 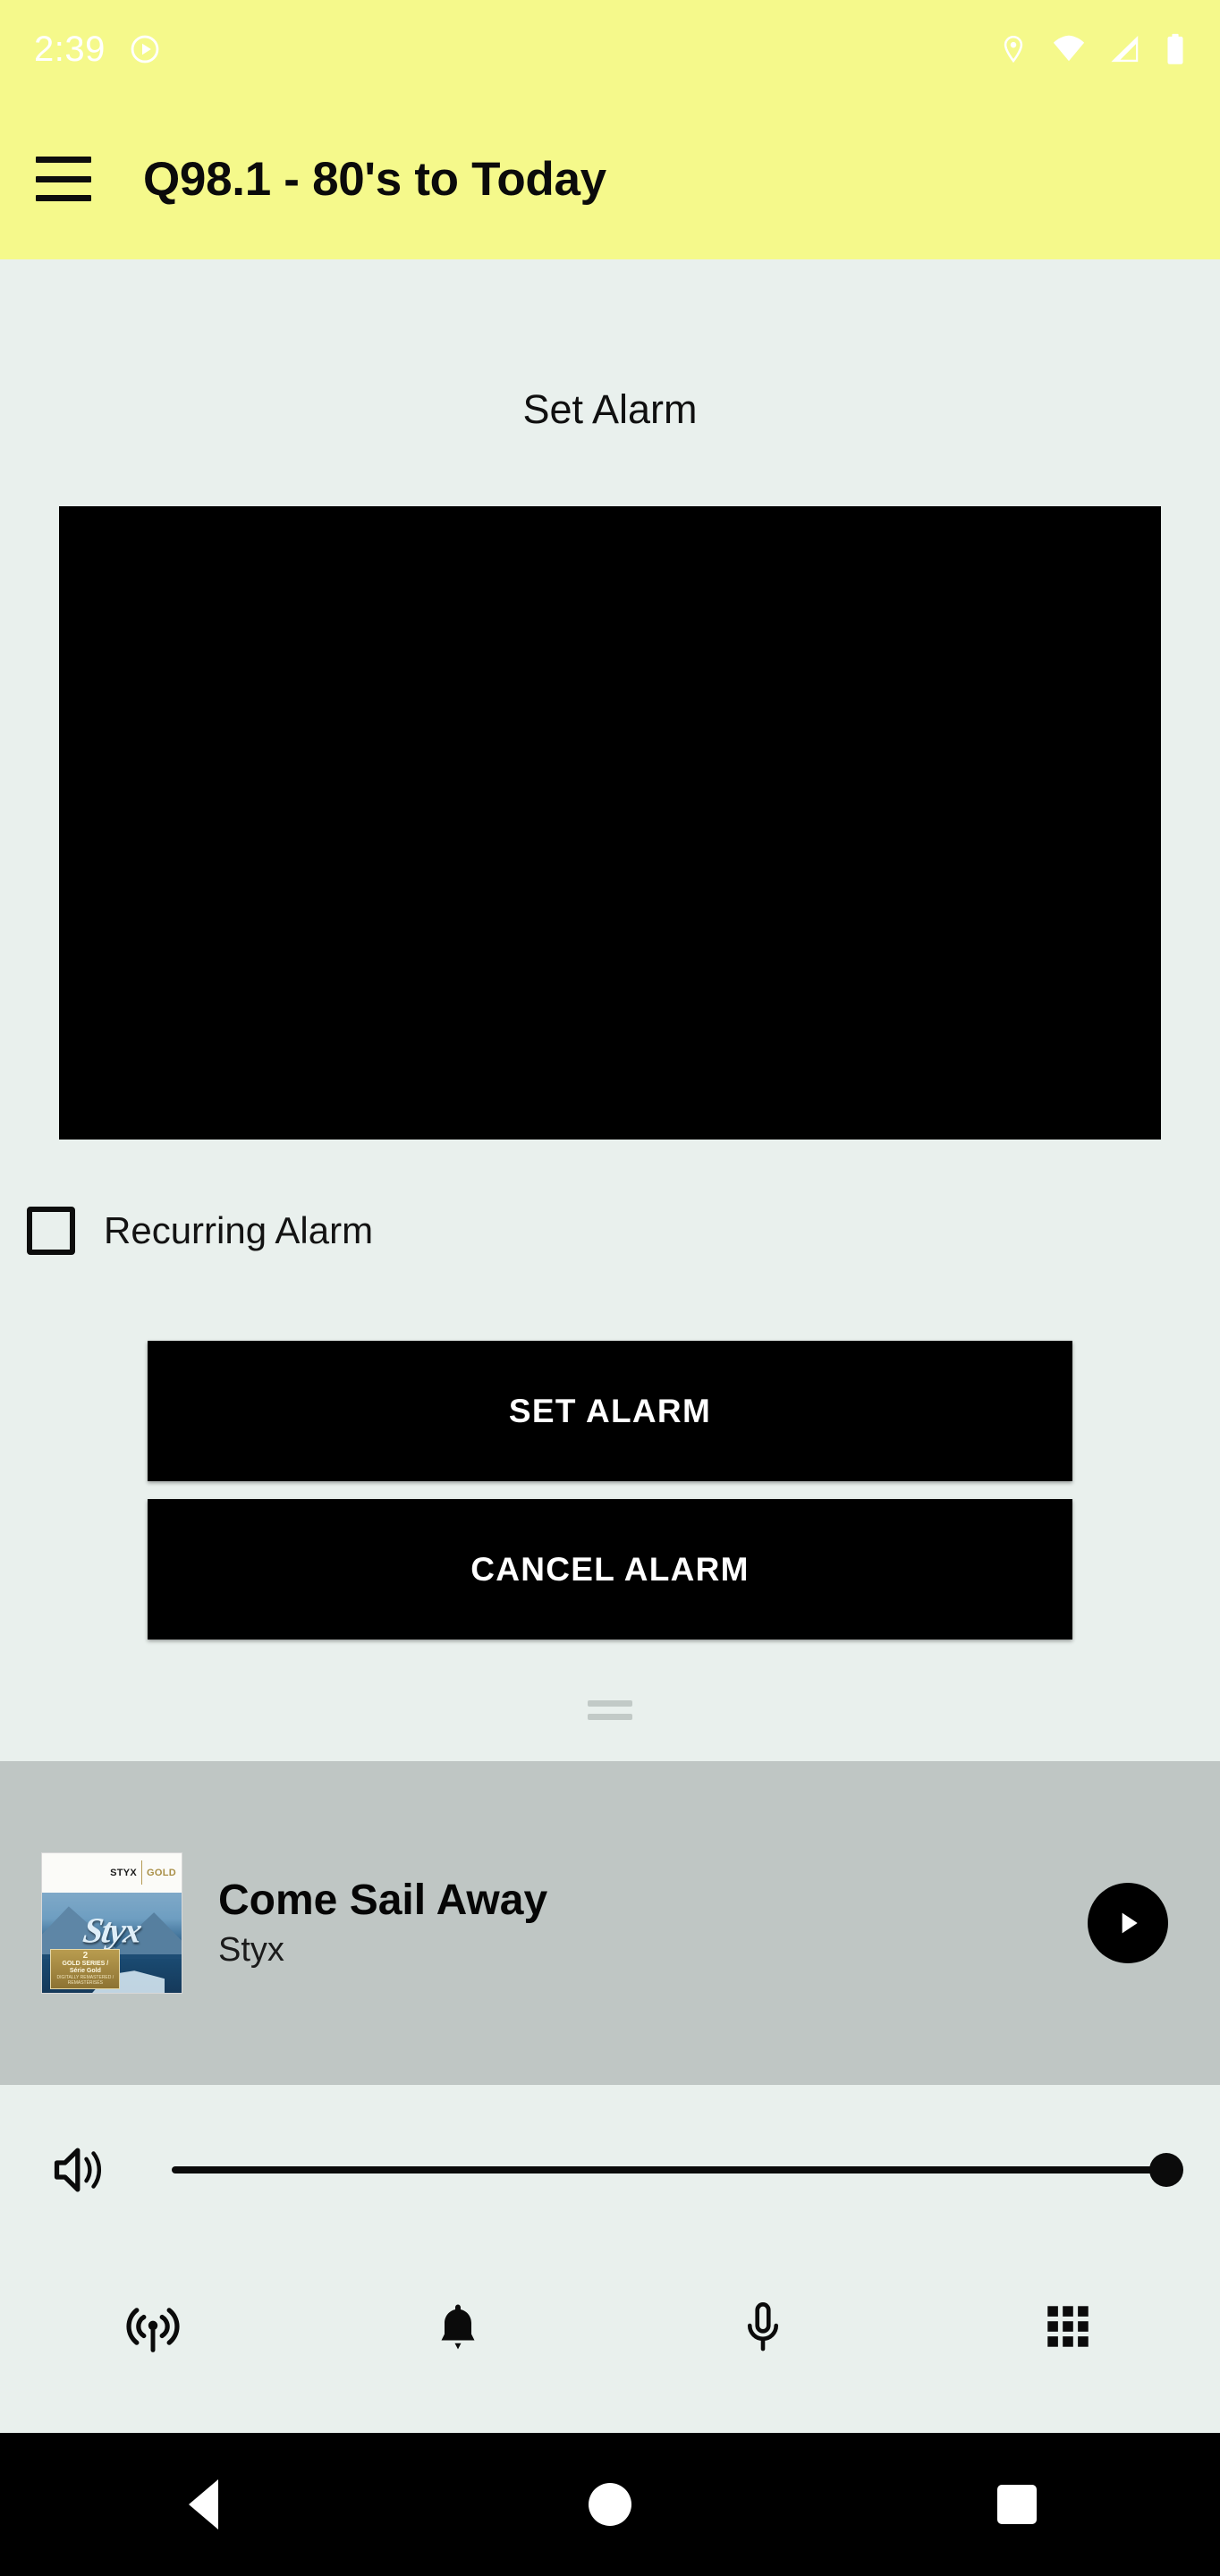 What do you see at coordinates (239, 1230) in the screenshot?
I see `recurring-alarm-label: Recurring Alarm` at bounding box center [239, 1230].